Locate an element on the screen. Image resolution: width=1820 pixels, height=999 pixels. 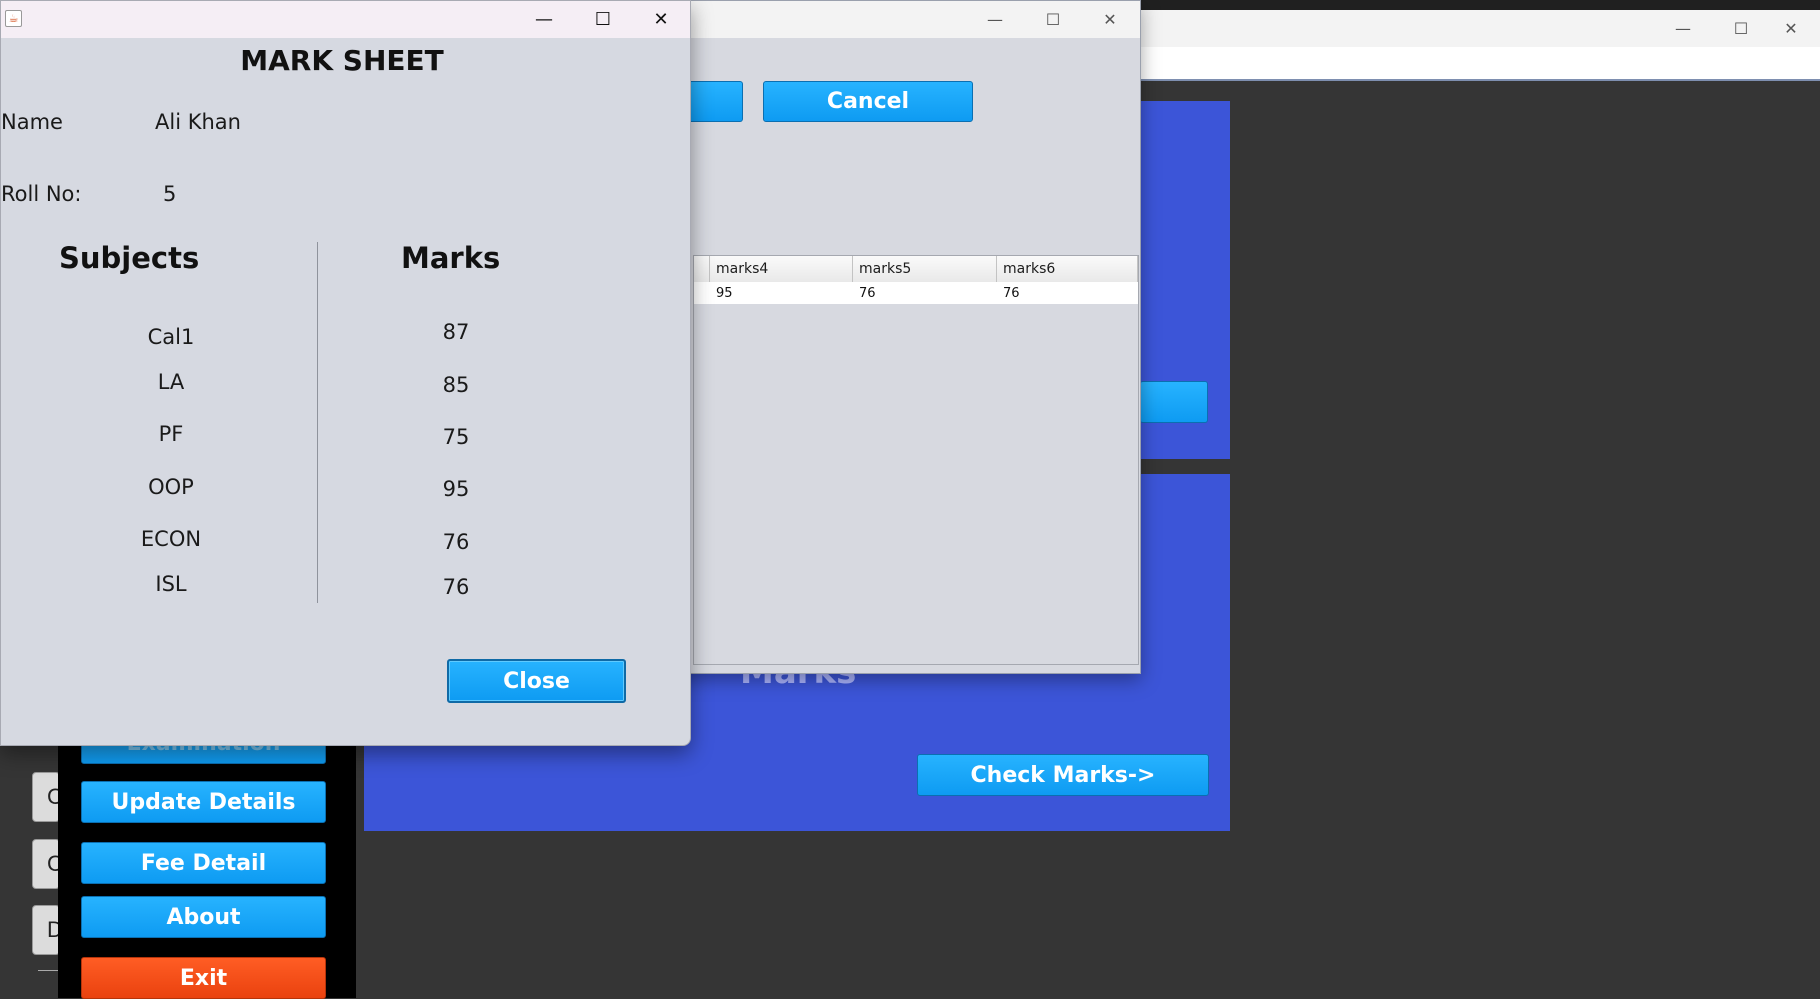
table-header-cell: marks4 is located at coordinates (781, 269).